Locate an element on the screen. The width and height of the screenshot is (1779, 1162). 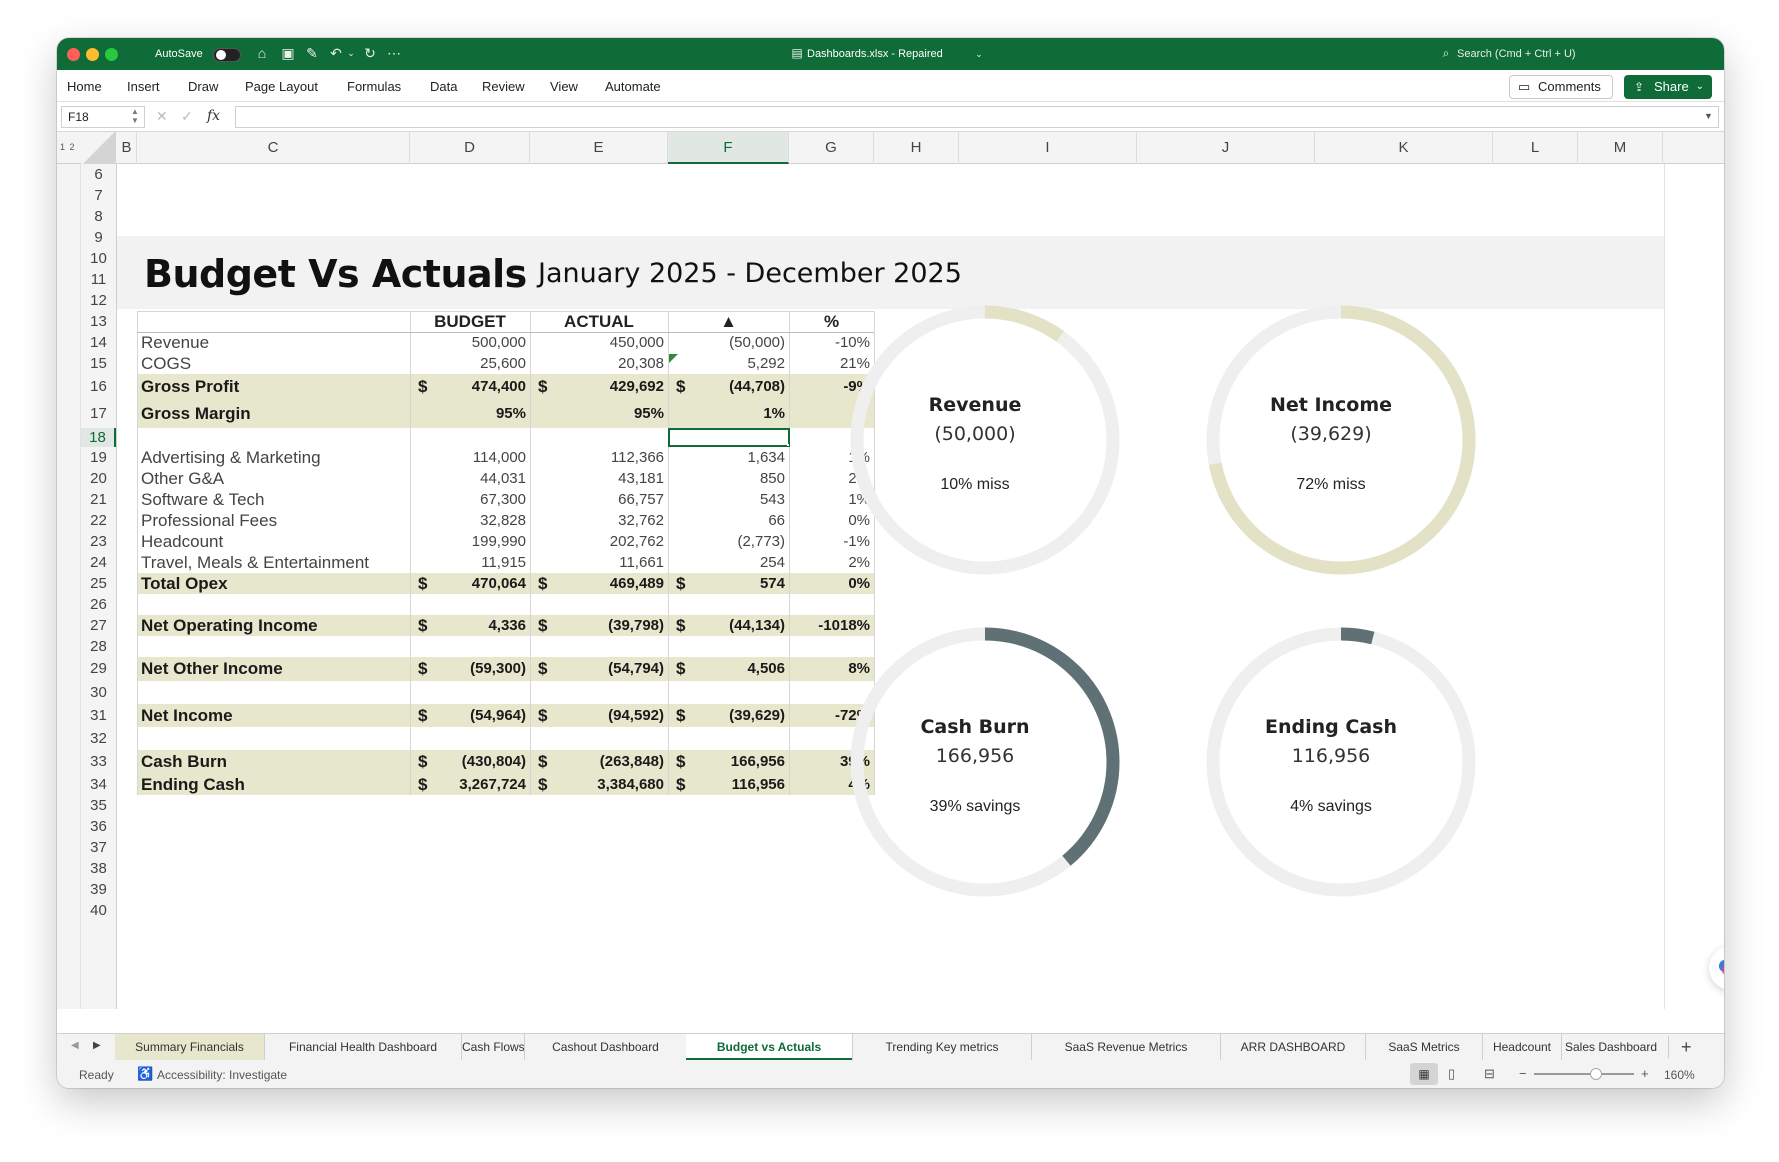
page-layout-view-button: ▯ is located at coordinates (1451, 1074).